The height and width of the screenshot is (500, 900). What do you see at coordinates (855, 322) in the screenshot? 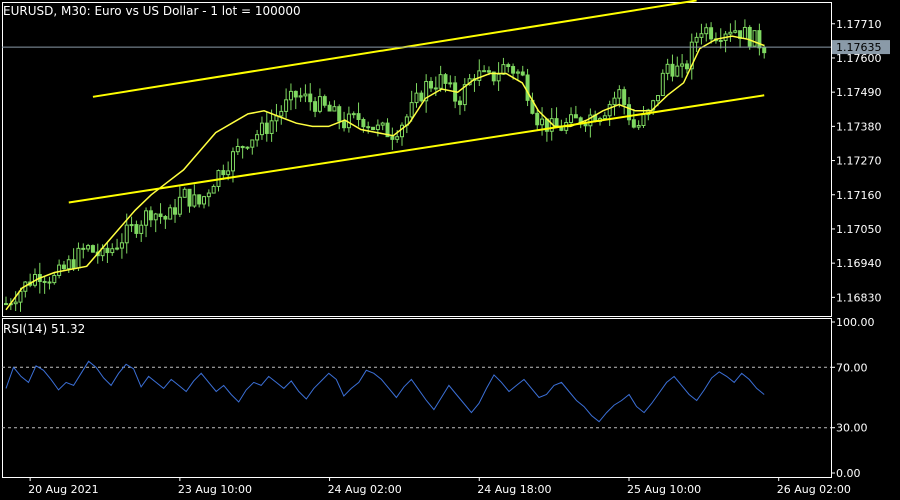
I see `rsi-y-tick-label: 100.00` at bounding box center [855, 322].